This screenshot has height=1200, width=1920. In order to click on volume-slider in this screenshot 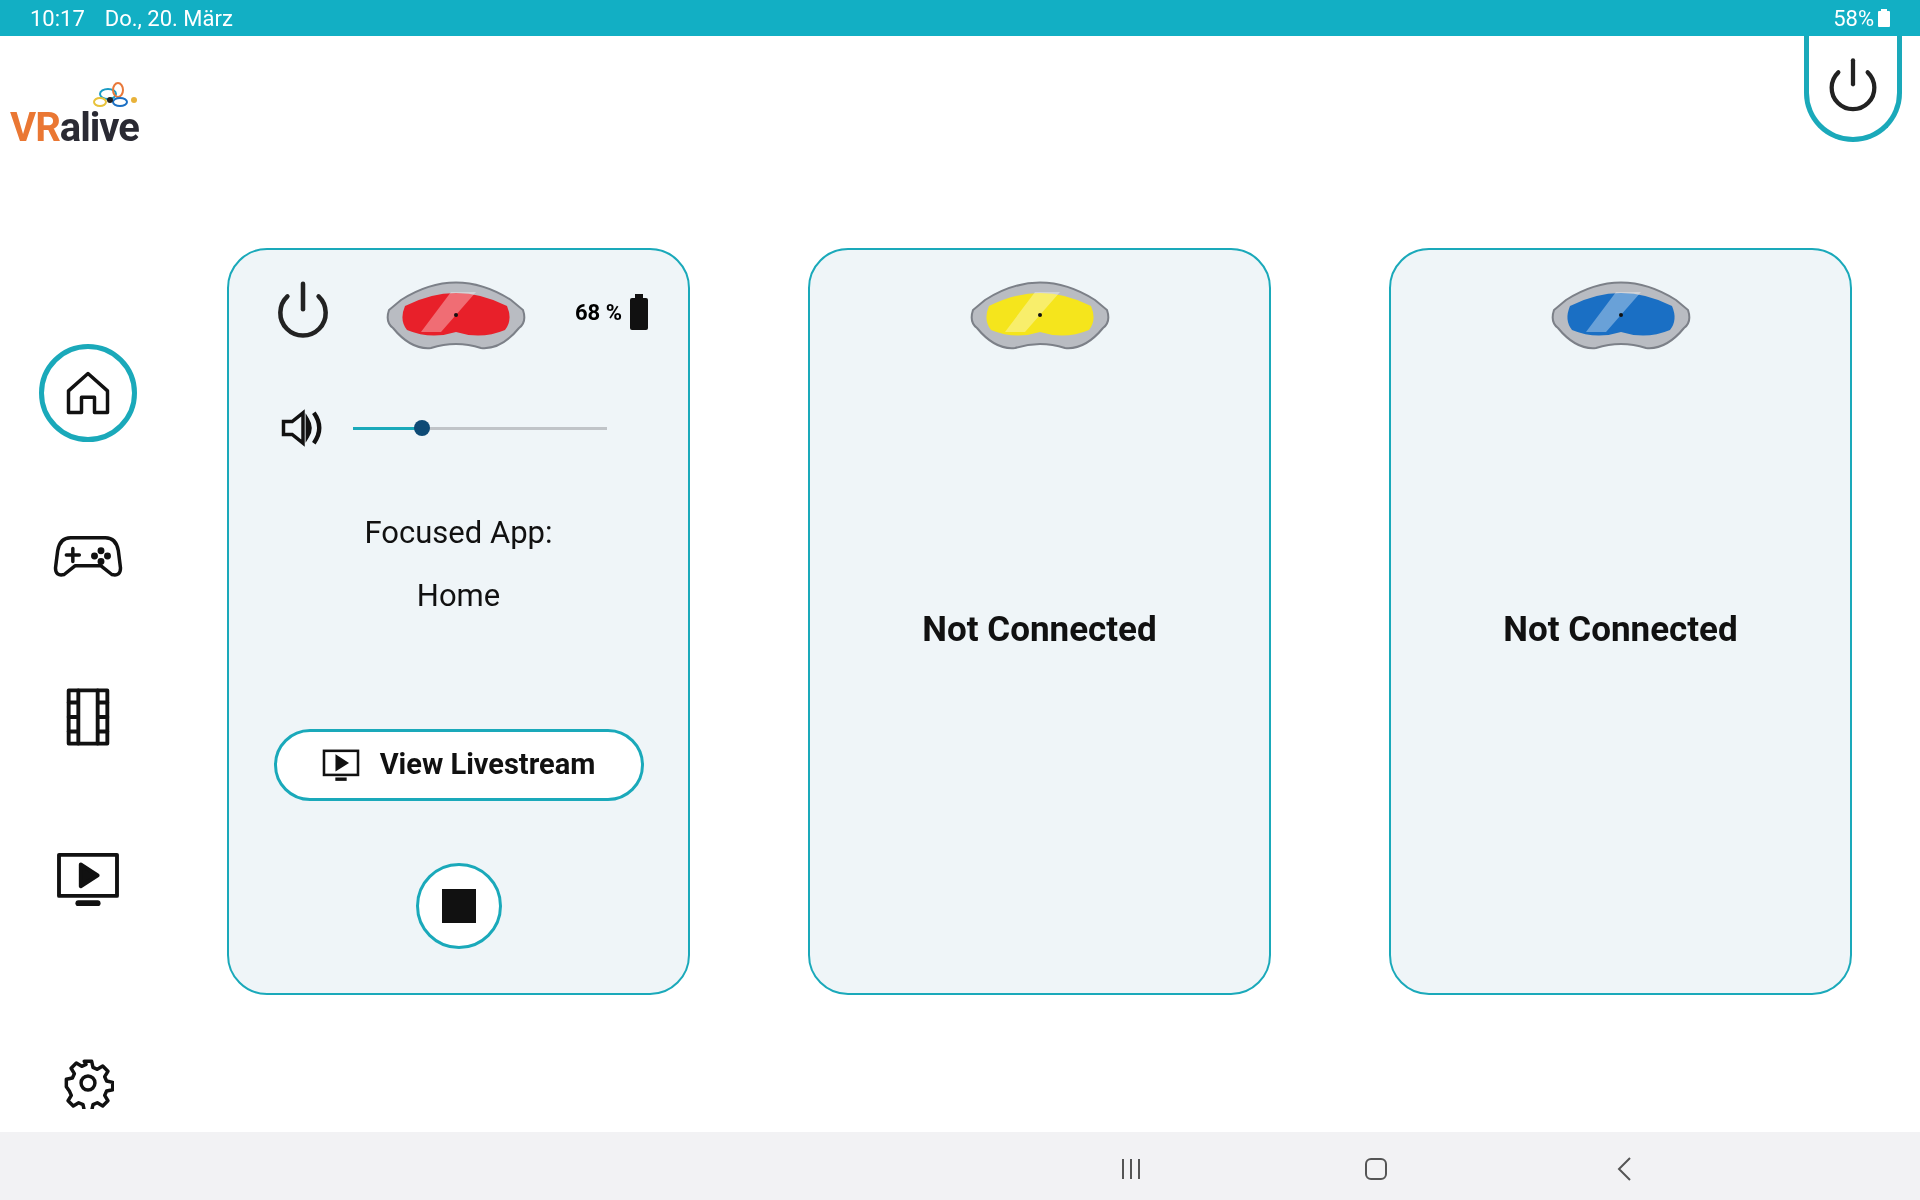, I will do `click(480, 428)`.